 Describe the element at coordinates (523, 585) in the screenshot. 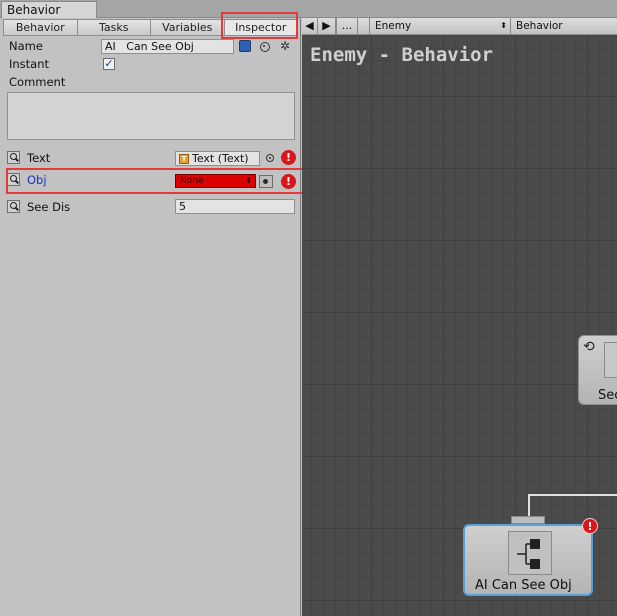

I see `conditional-node-label: AI Can See Obj` at that location.